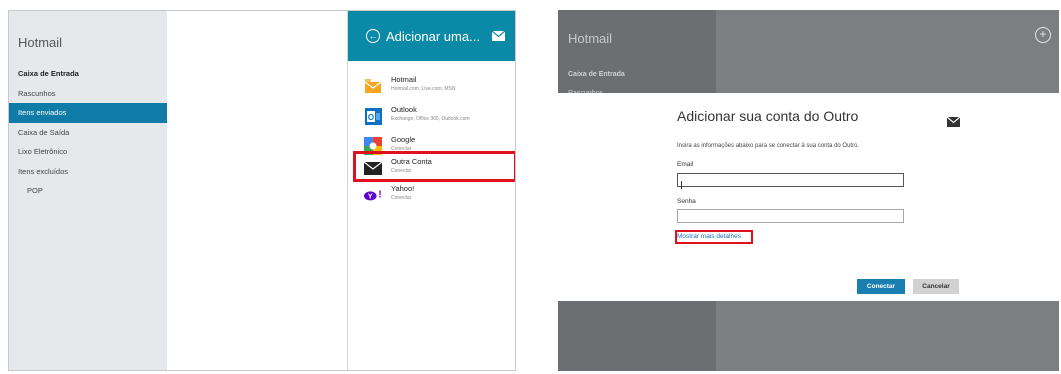  I want to click on cancel-button: Cancelar, so click(936, 286).